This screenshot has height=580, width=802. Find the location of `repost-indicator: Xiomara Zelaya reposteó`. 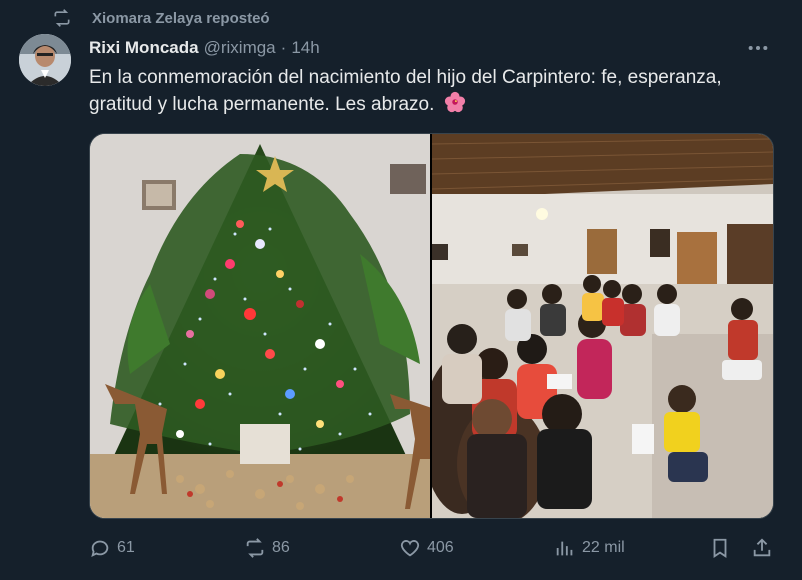

repost-indicator: Xiomara Zelaya reposteó is located at coordinates (161, 18).